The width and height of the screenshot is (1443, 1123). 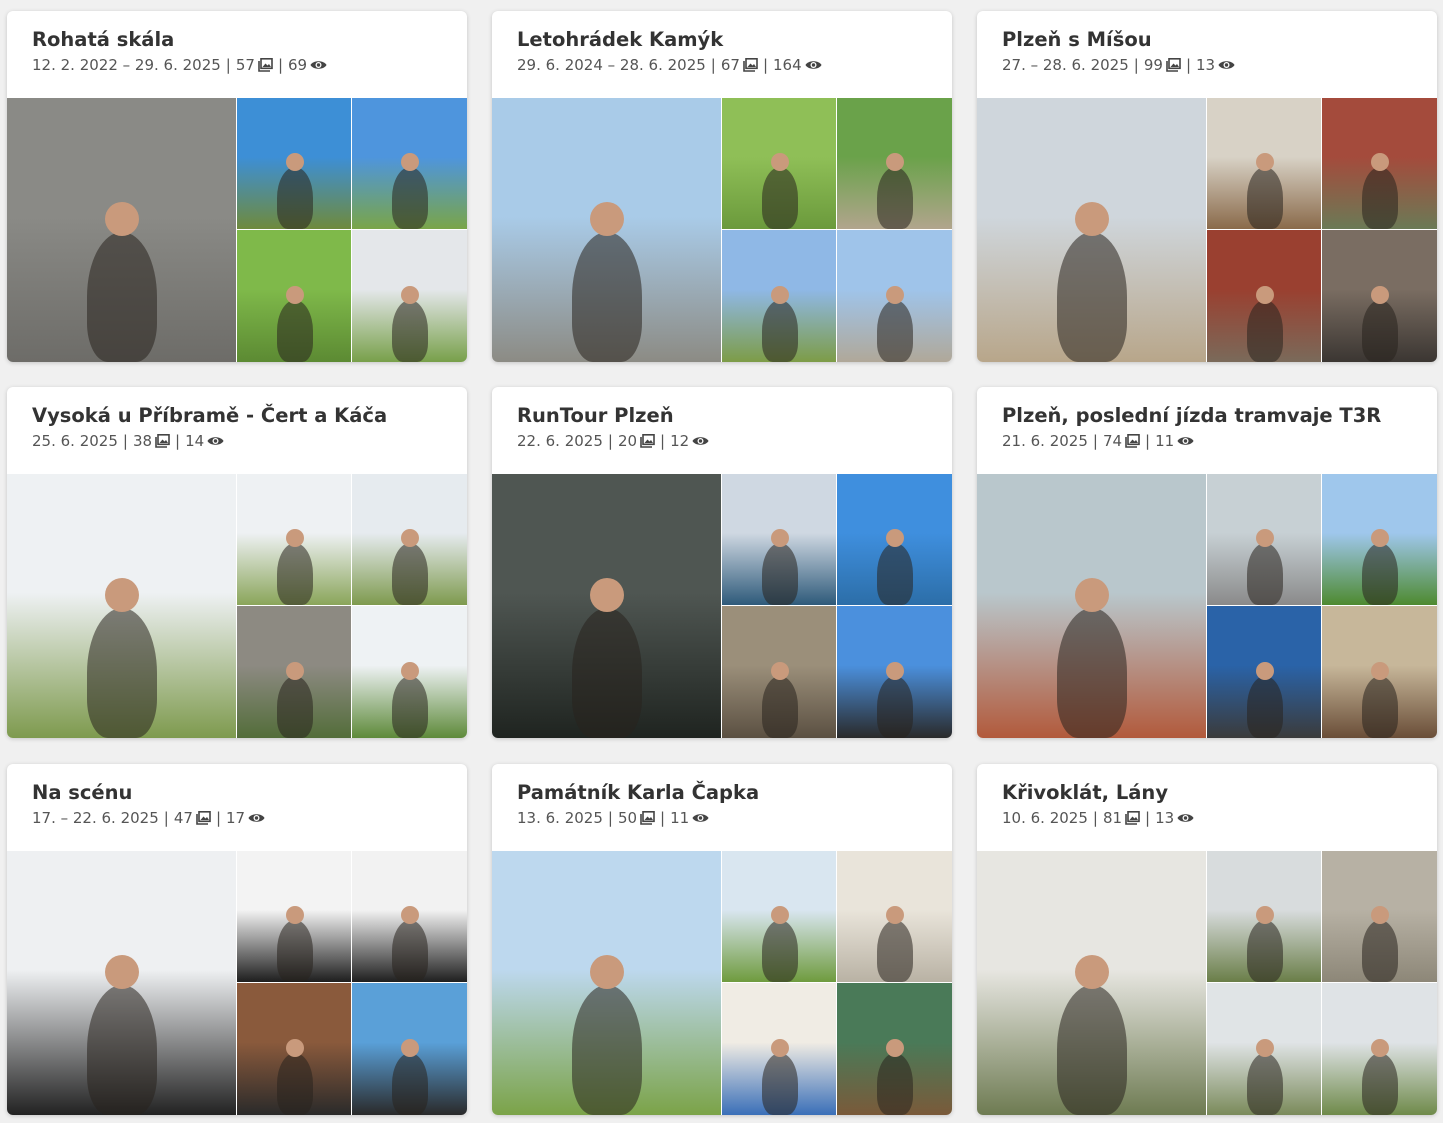 I want to click on album-title: Letohrádek Kamýk, so click(x=722, y=40).